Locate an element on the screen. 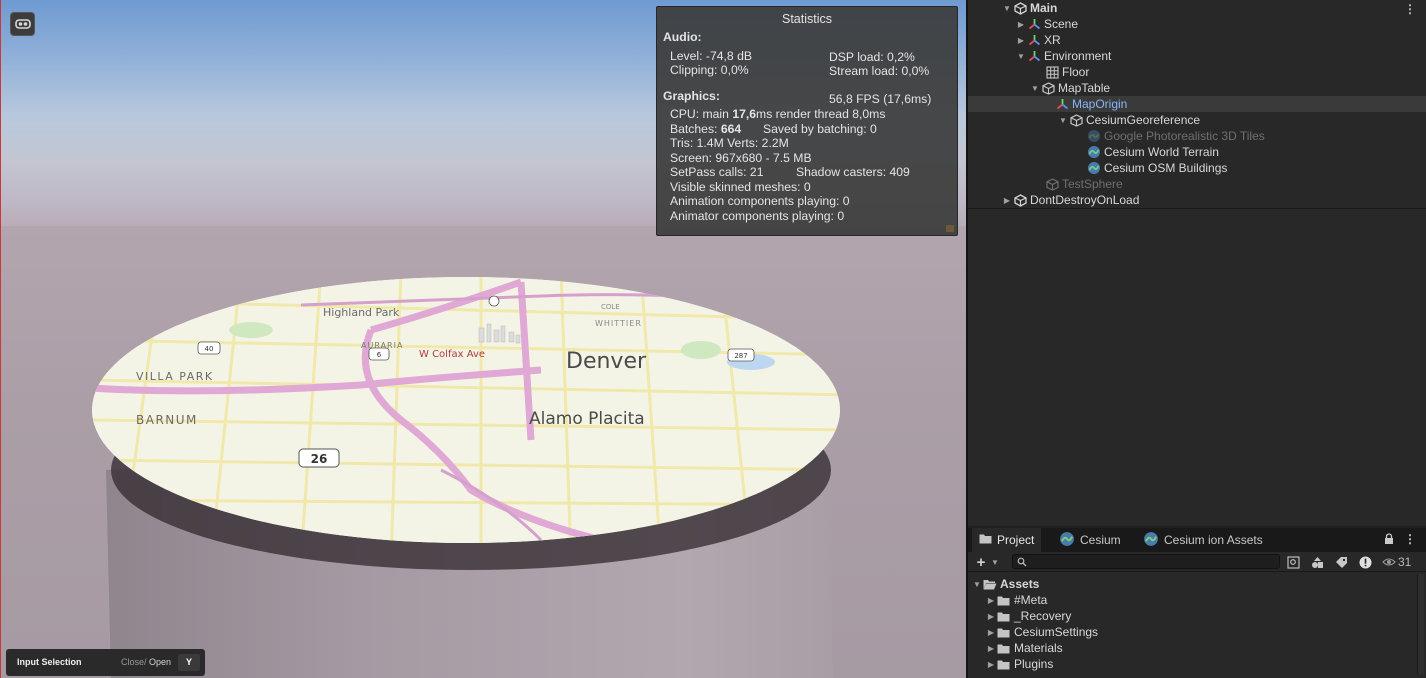 The width and height of the screenshot is (1426, 678). hierarchy-item-environment: ▼ Environment is located at coordinates (1197, 56).